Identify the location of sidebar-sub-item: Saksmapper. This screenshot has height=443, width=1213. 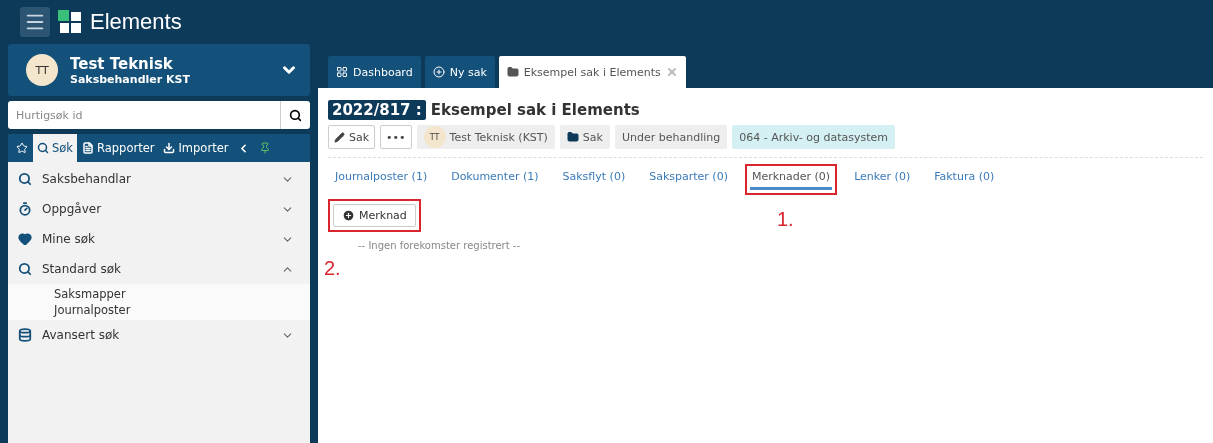
(67, 294).